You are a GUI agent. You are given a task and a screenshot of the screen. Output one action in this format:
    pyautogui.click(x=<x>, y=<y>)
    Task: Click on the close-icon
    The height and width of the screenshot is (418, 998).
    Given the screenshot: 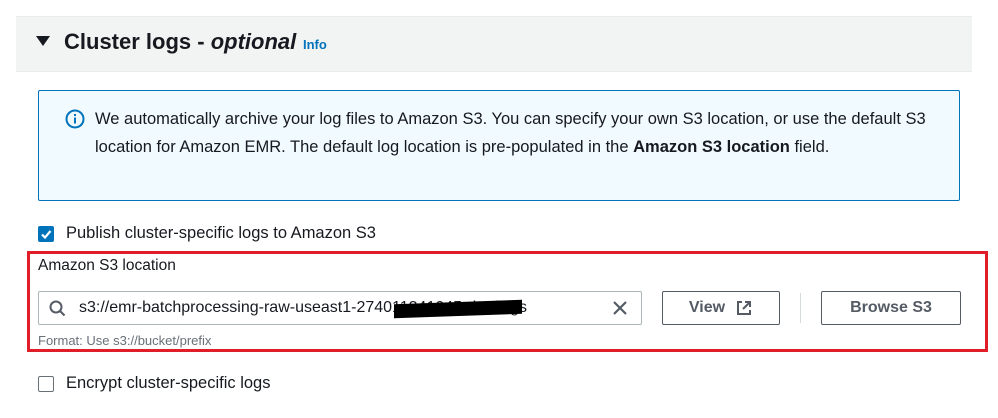 What is the action you would take?
    pyautogui.click(x=620, y=308)
    